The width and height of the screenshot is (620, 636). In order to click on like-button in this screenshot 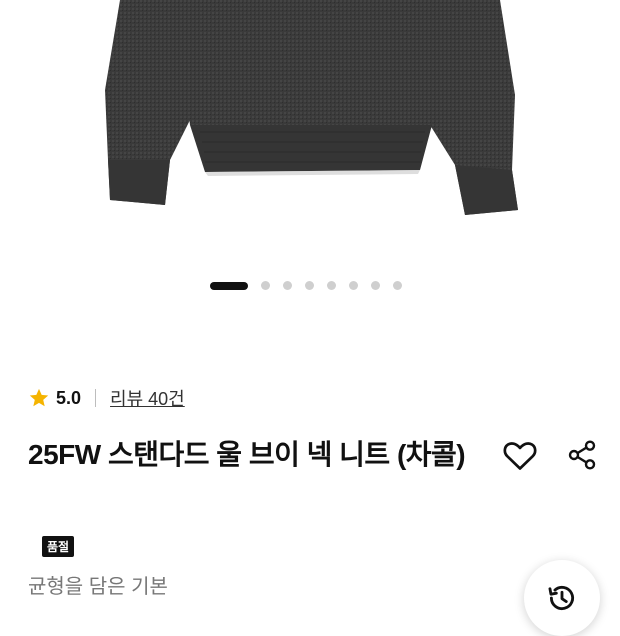, I will do `click(520, 455)`.